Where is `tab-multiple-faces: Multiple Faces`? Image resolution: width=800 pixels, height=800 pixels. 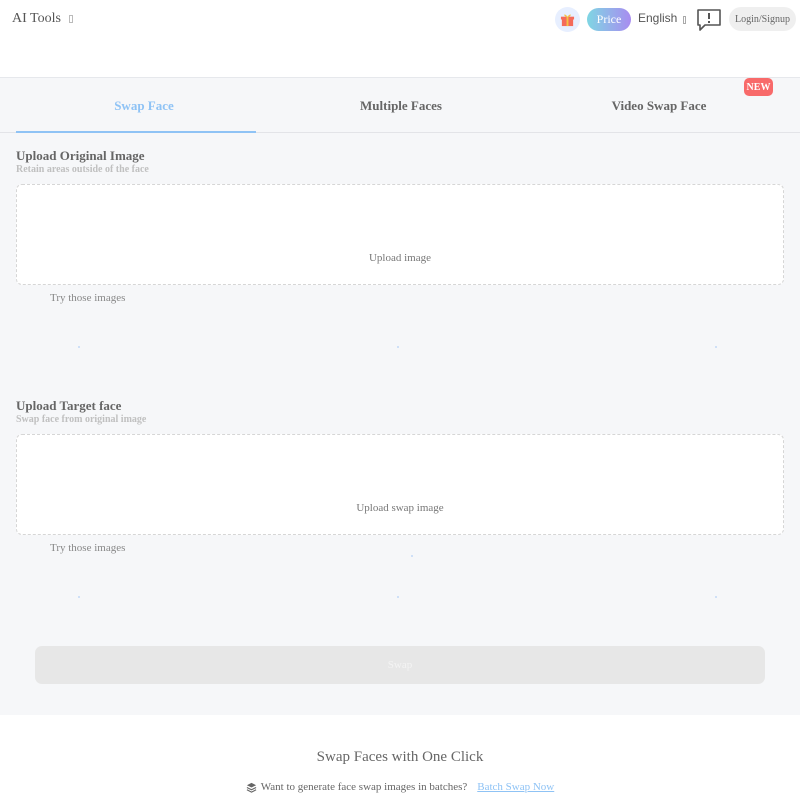
tab-multiple-faces: Multiple Faces is located at coordinates (401, 105).